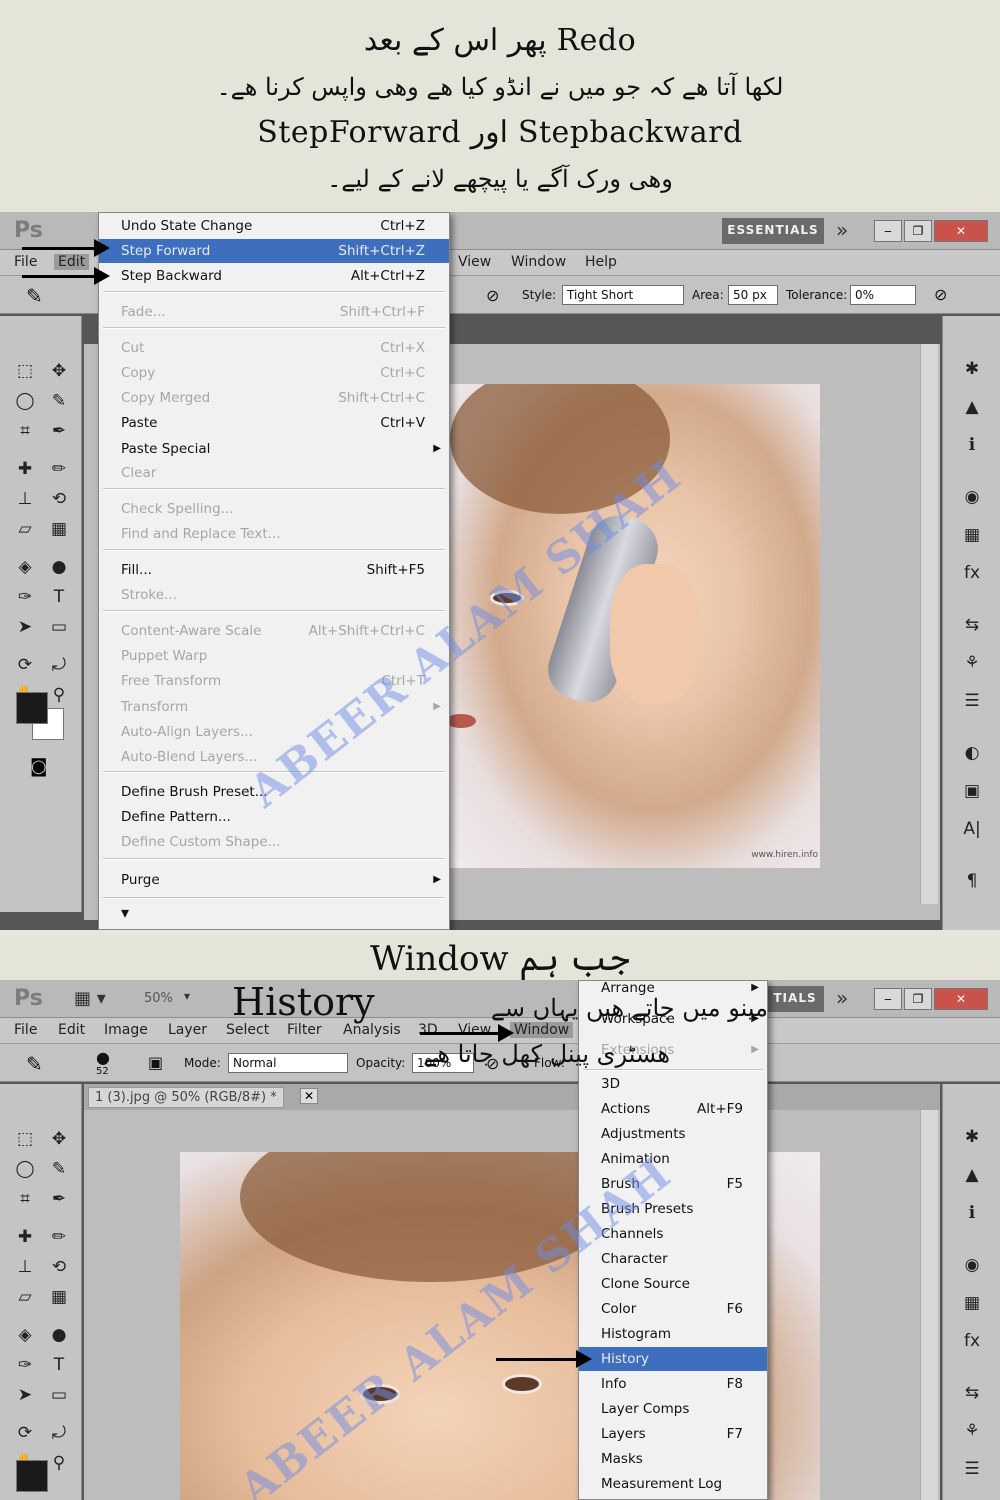 This screenshot has width=1000, height=1500. What do you see at coordinates (972, 535) in the screenshot?
I see `swatches-icon: ▦` at bounding box center [972, 535].